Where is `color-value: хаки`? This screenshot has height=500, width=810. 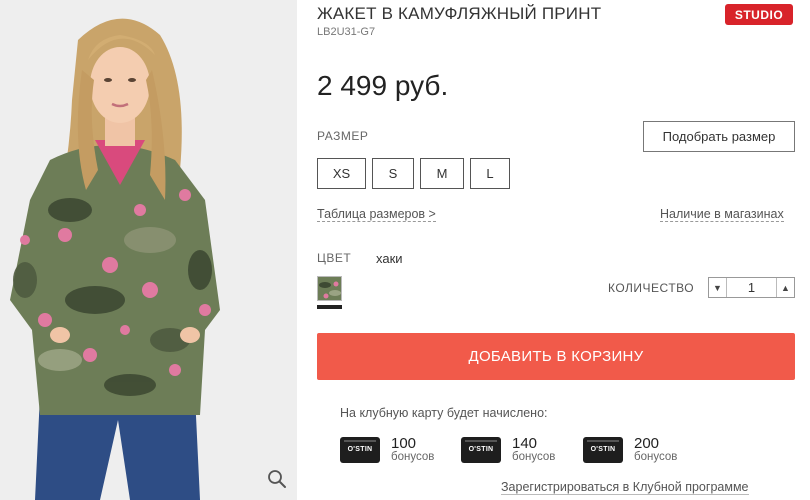
color-value: хаки is located at coordinates (389, 258).